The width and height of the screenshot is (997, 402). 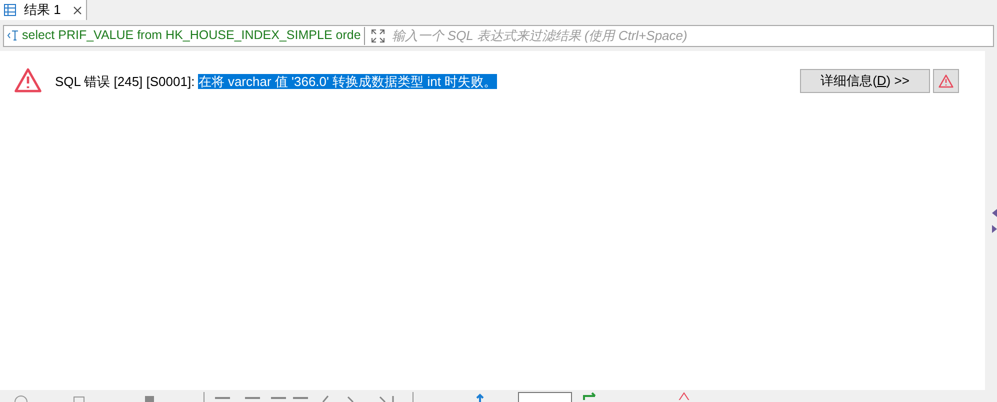 What do you see at coordinates (377, 35) in the screenshot?
I see `expand-icon` at bounding box center [377, 35].